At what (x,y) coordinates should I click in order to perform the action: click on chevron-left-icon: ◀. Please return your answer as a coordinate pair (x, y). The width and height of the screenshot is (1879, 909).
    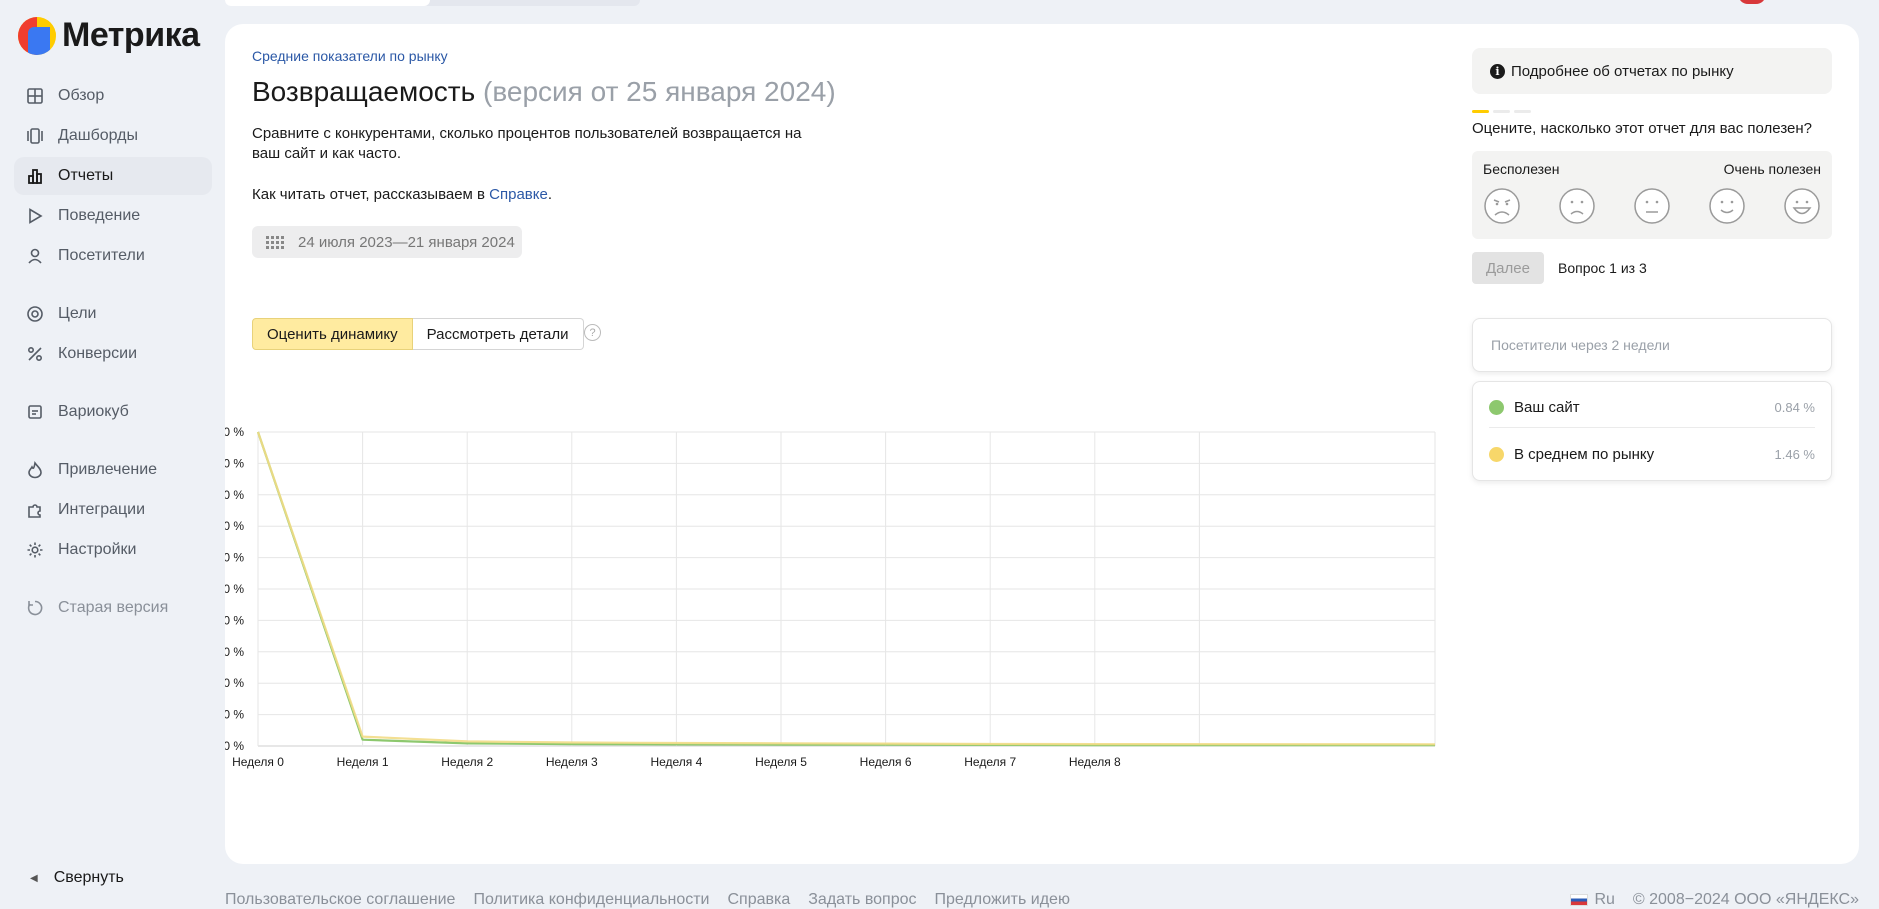
    Looking at the image, I should click on (34, 878).